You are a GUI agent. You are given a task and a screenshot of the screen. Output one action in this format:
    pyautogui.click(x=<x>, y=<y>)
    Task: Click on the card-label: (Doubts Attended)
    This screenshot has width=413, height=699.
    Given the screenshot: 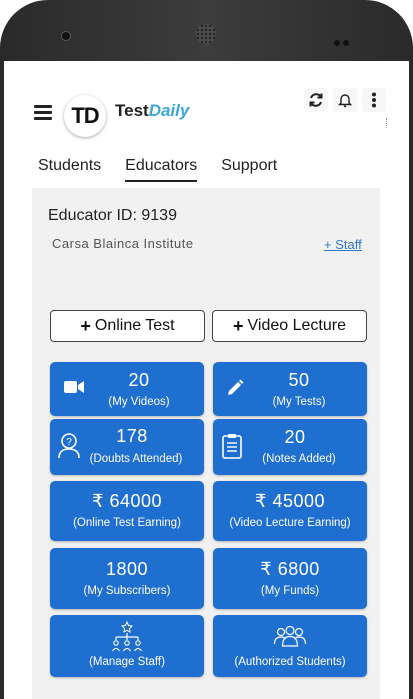 What is the action you would take?
    pyautogui.click(x=136, y=459)
    